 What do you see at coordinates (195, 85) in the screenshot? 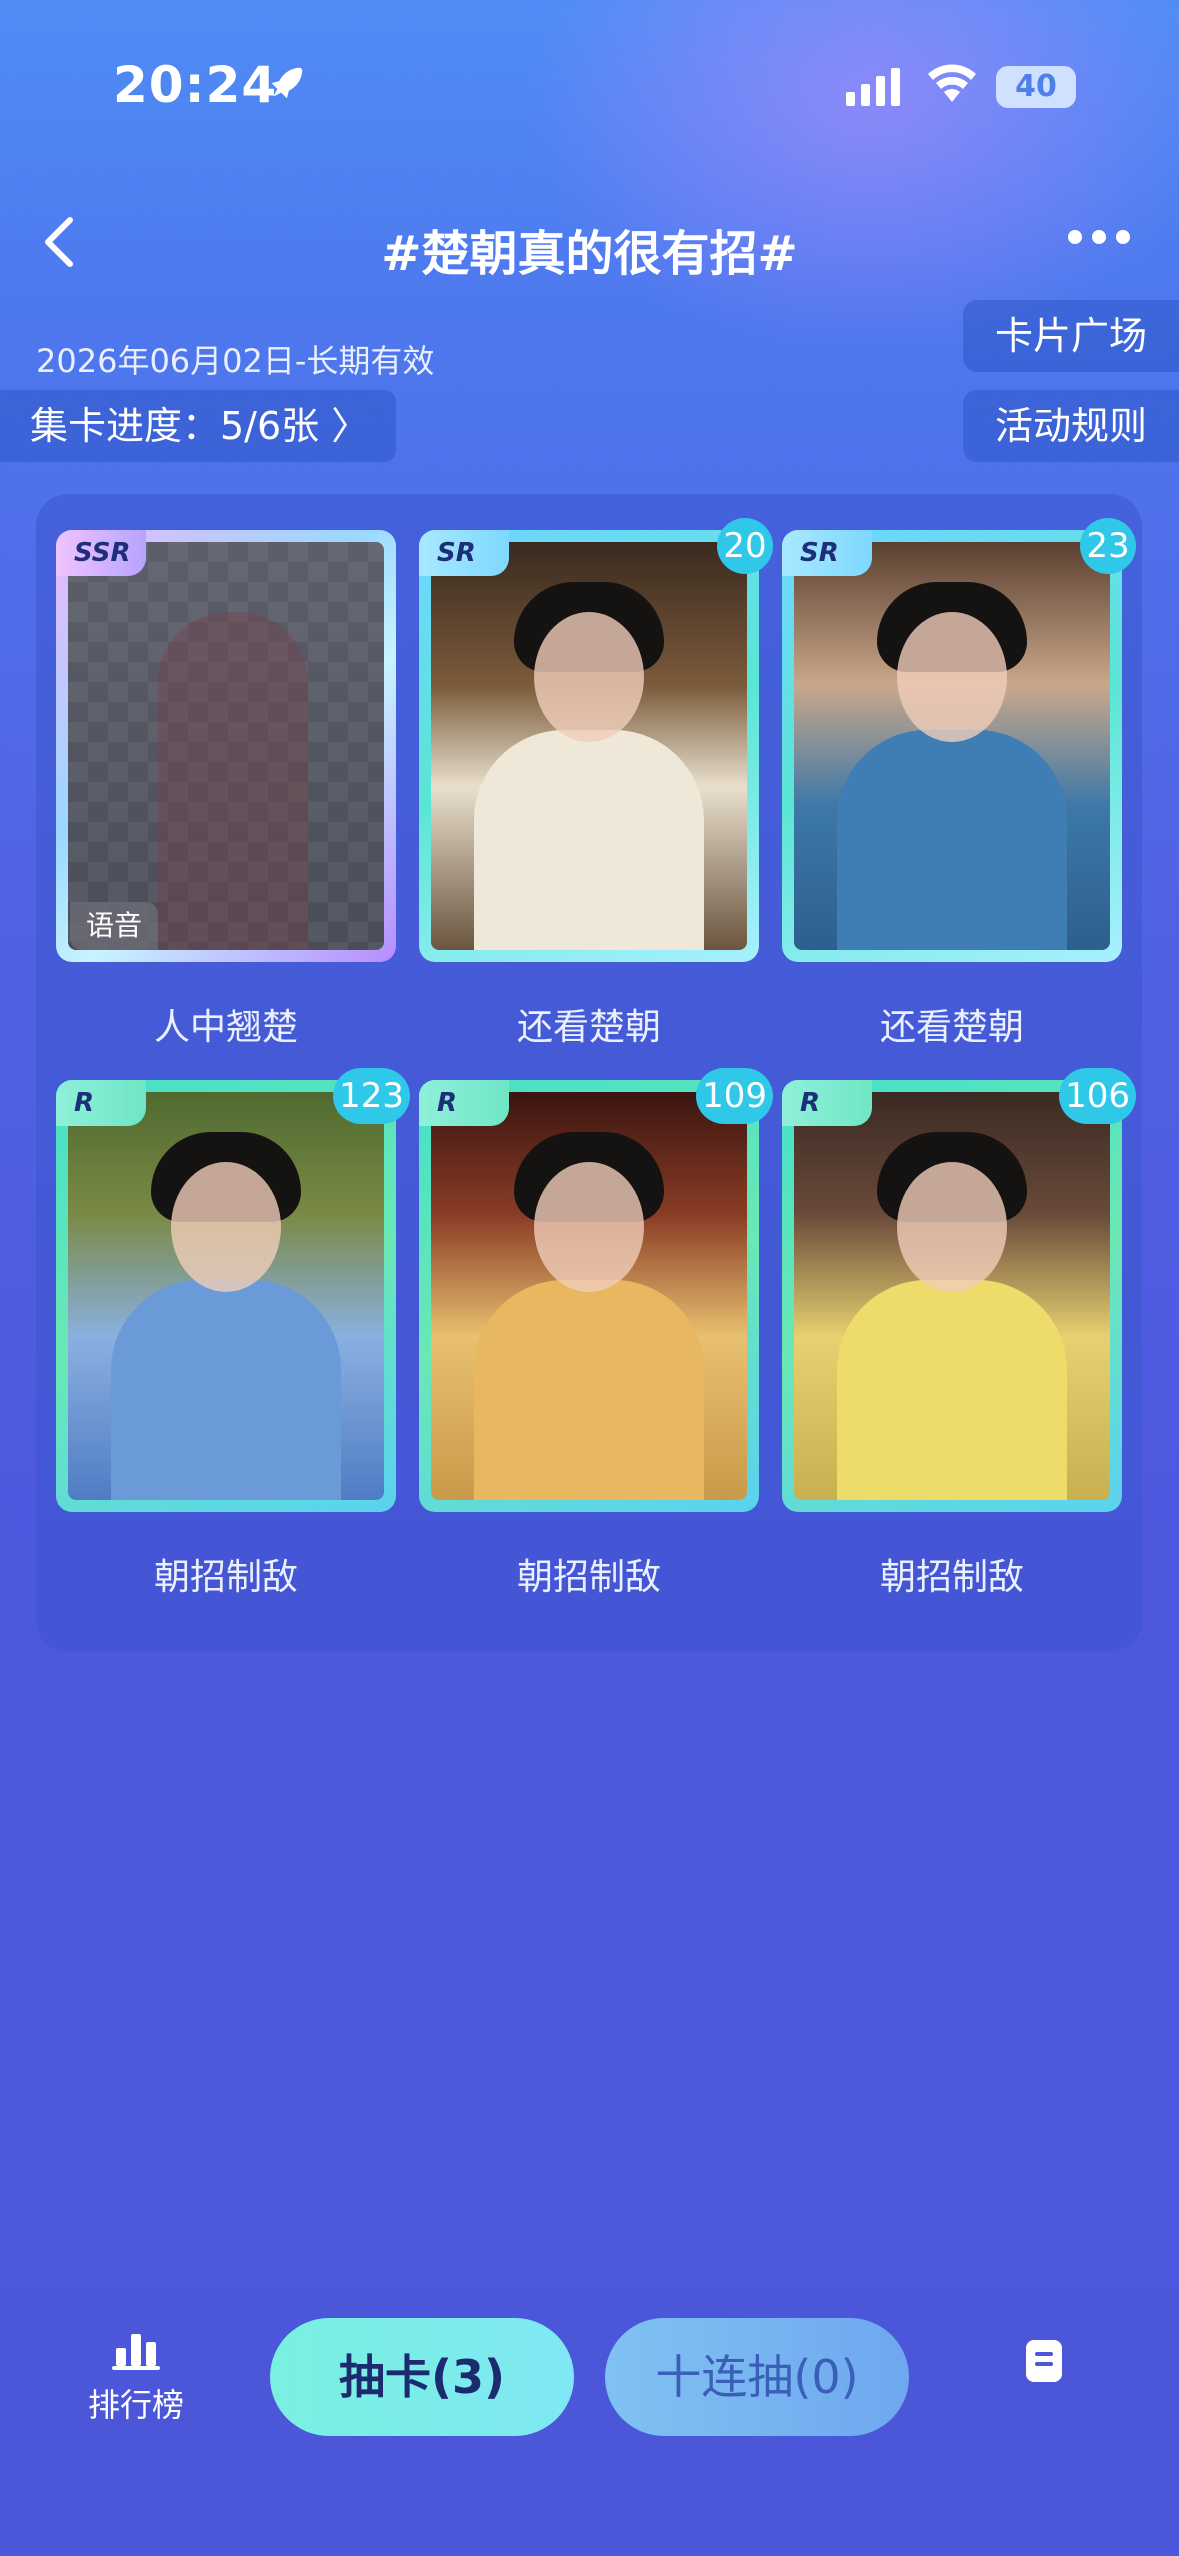
I see `status-time: 20:24` at bounding box center [195, 85].